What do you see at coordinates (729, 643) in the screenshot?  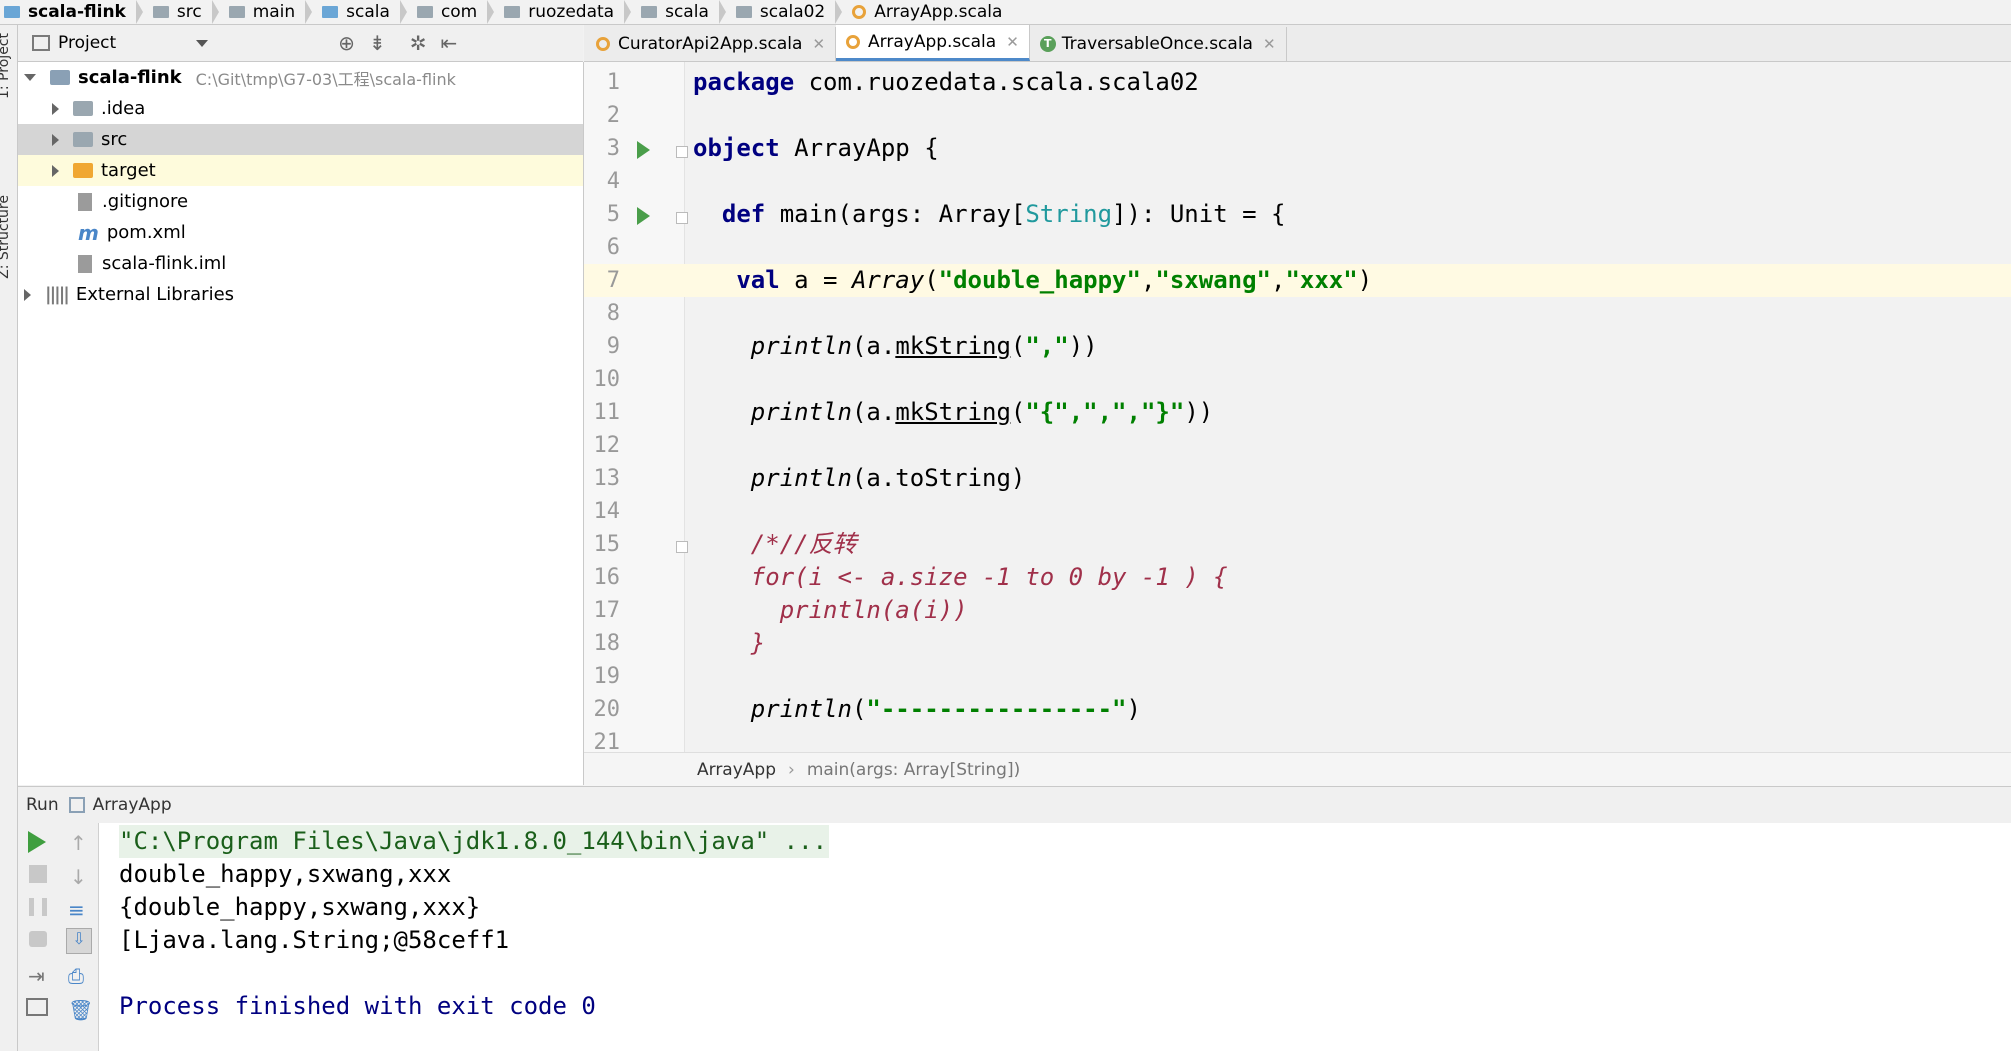 I see `code-line-18: }` at bounding box center [729, 643].